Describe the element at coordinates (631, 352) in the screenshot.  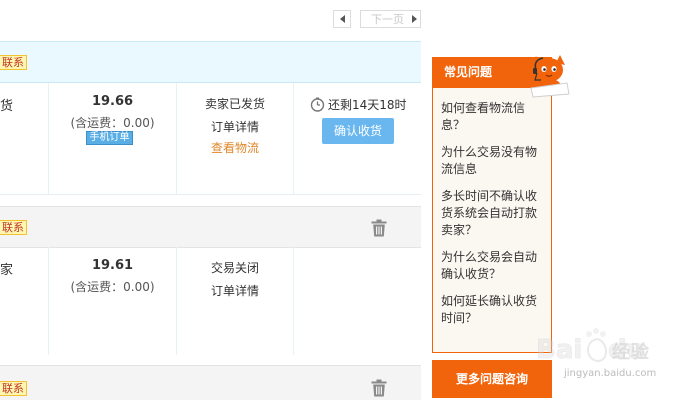
I see `watermark-text: 经验` at that location.